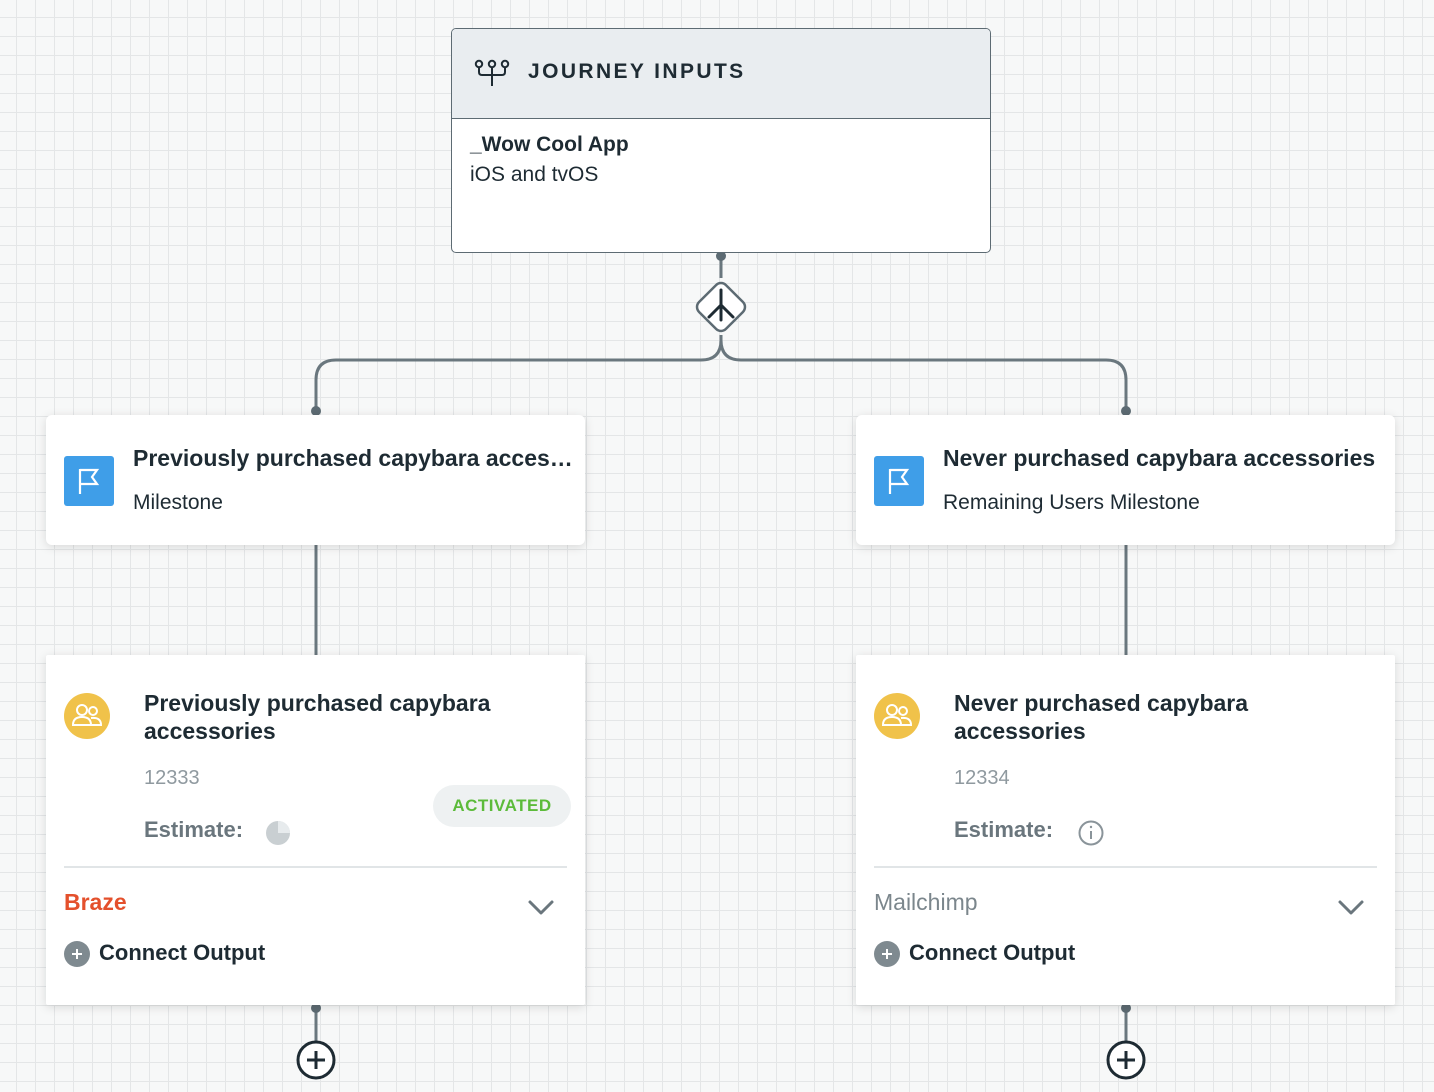  Describe the element at coordinates (502, 806) in the screenshot. I see `status-badge: ACTIVATED` at that location.